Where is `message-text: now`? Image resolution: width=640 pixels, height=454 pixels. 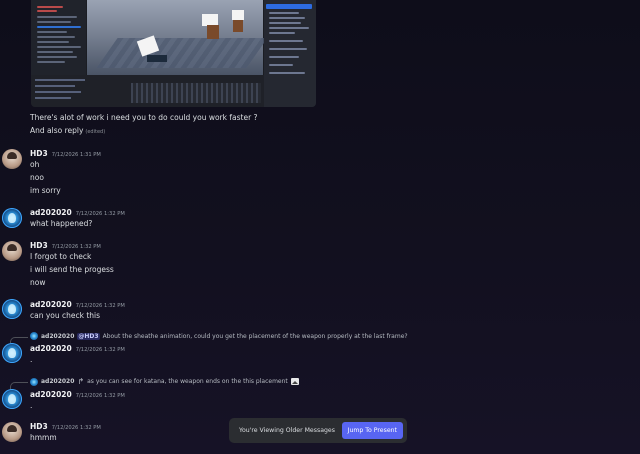
message-text: now is located at coordinates (38, 282).